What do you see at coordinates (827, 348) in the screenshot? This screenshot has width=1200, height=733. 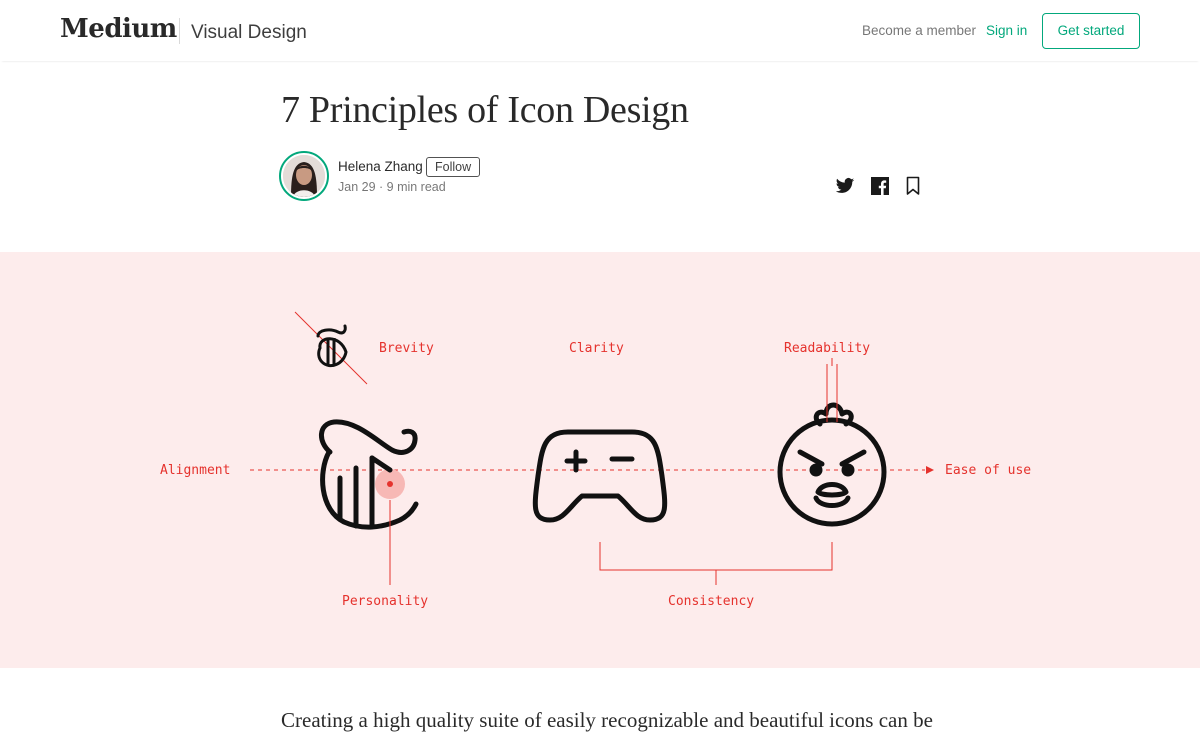 I see `readability-label: Readability` at bounding box center [827, 348].